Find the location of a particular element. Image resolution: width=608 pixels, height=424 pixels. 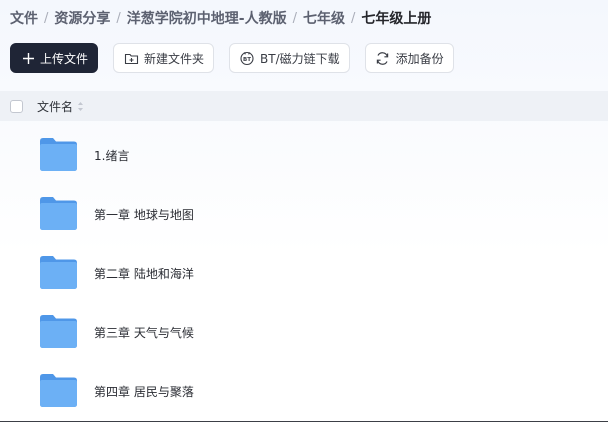

table-row: 第一章 地球与地图 is located at coordinates (304, 214).